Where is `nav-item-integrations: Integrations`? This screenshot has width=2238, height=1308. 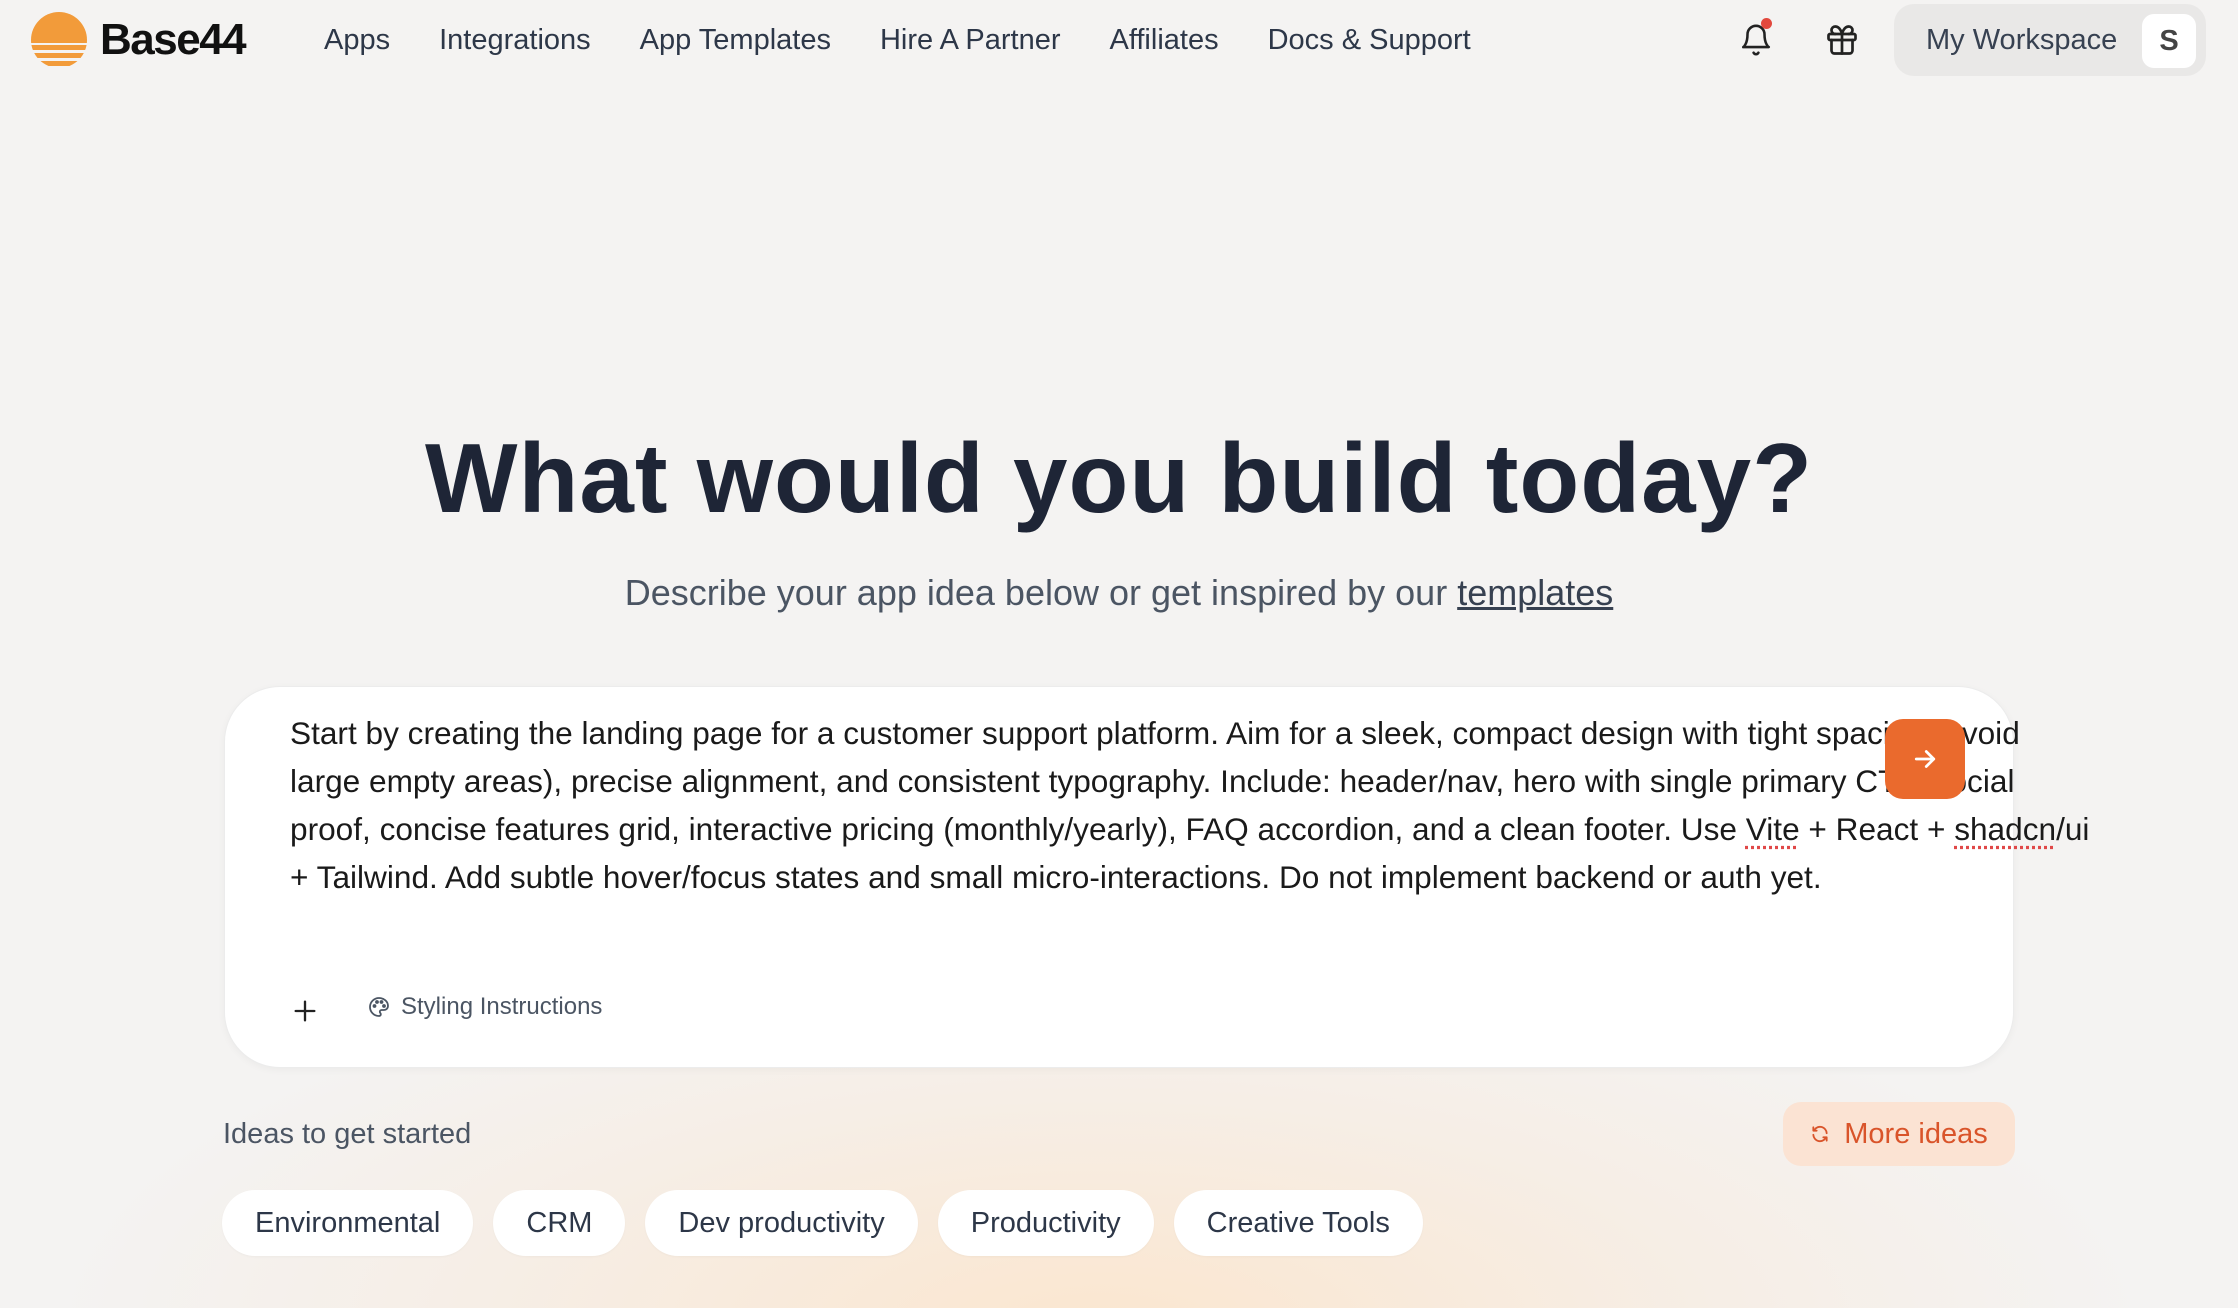 nav-item-integrations: Integrations is located at coordinates (515, 40).